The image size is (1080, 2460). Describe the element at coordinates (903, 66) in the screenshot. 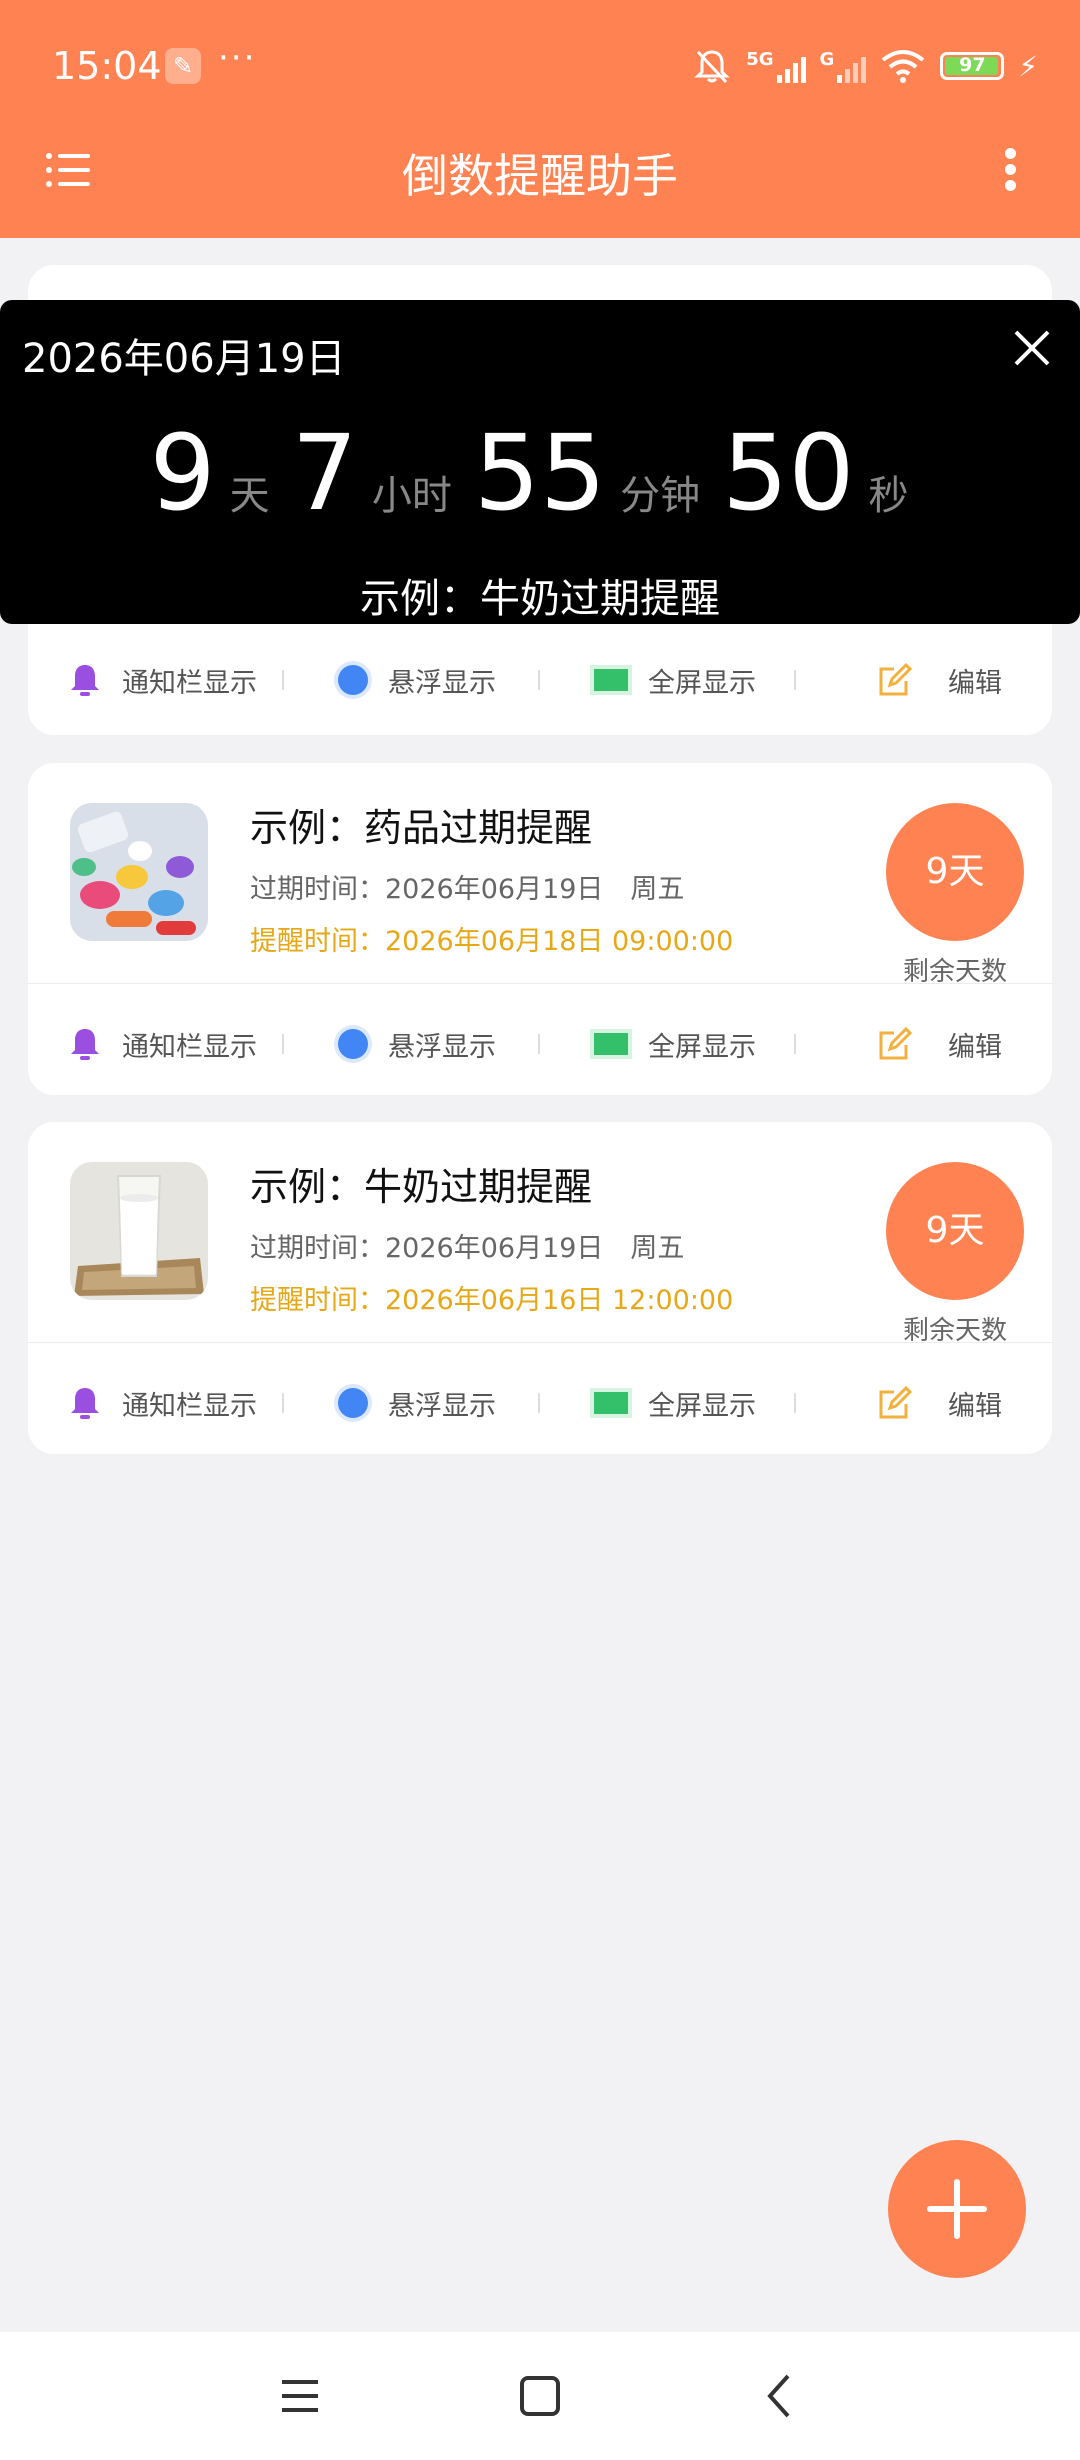

I see `wifi-icon` at that location.